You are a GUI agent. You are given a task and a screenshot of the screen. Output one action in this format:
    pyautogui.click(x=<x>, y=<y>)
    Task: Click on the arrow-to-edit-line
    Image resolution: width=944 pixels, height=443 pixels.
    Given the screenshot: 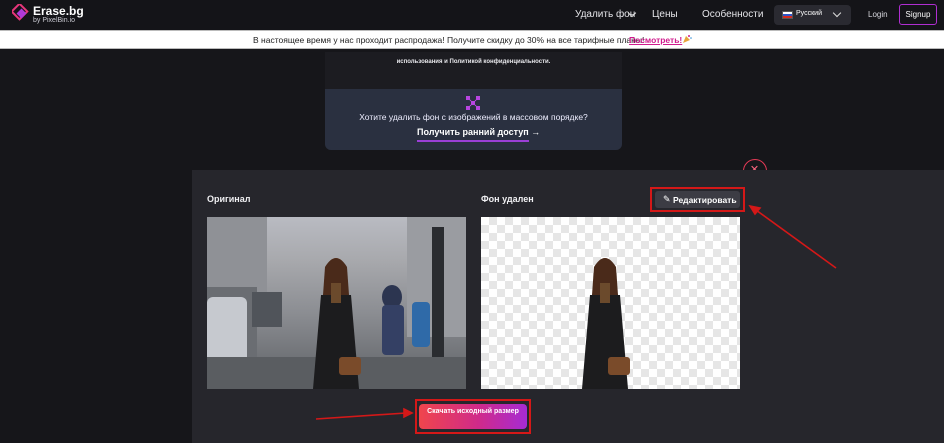 What is the action you would take?
    pyautogui.click(x=796, y=239)
    